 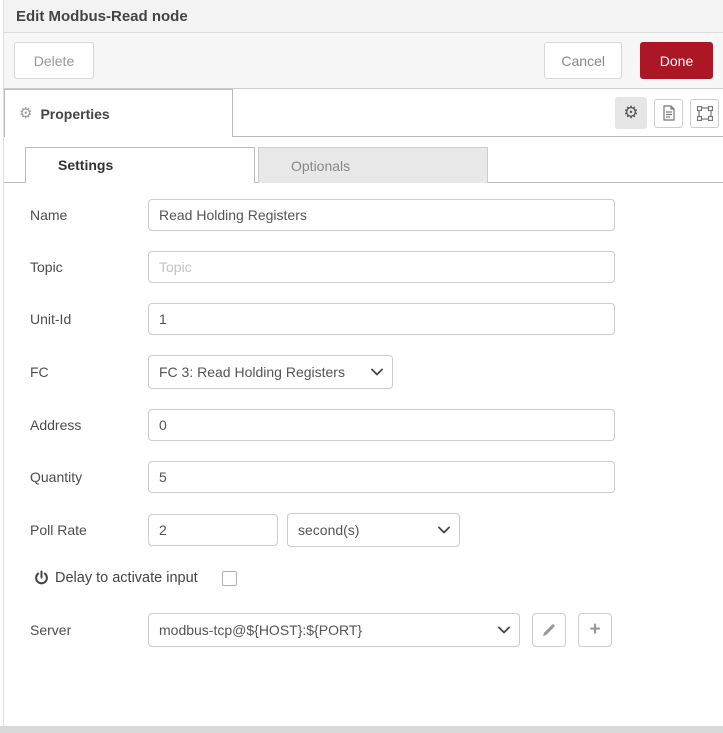 I want to click on delay-row: Delay to activate input, so click(x=378, y=578).